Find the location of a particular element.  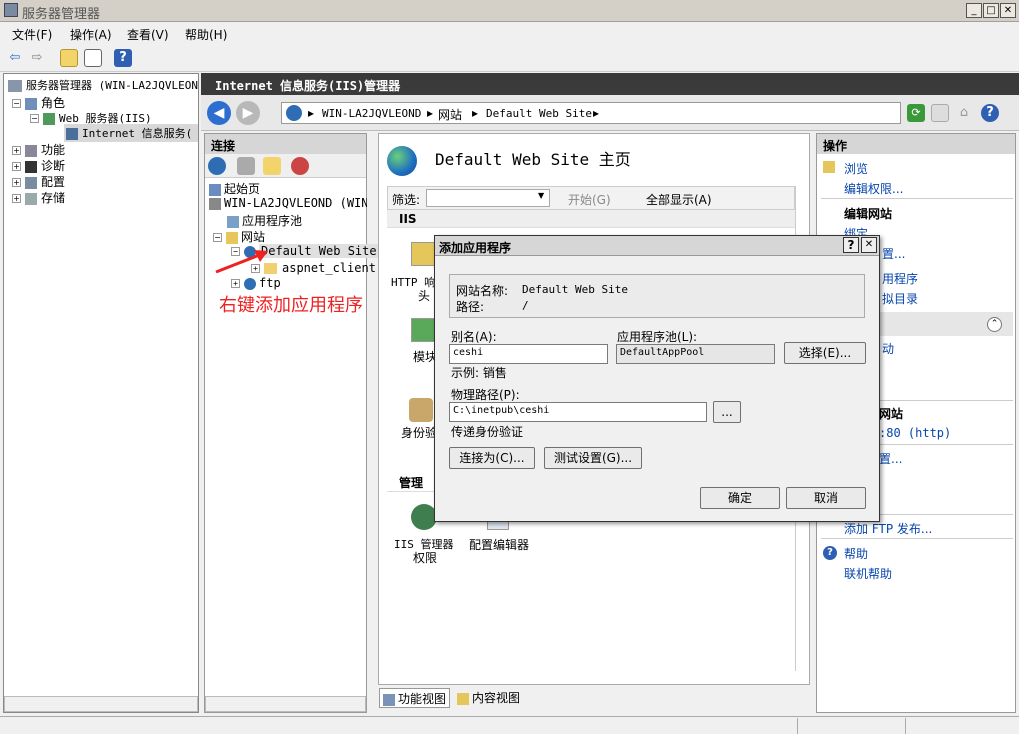

connect-globe-icon is located at coordinates (217, 166).